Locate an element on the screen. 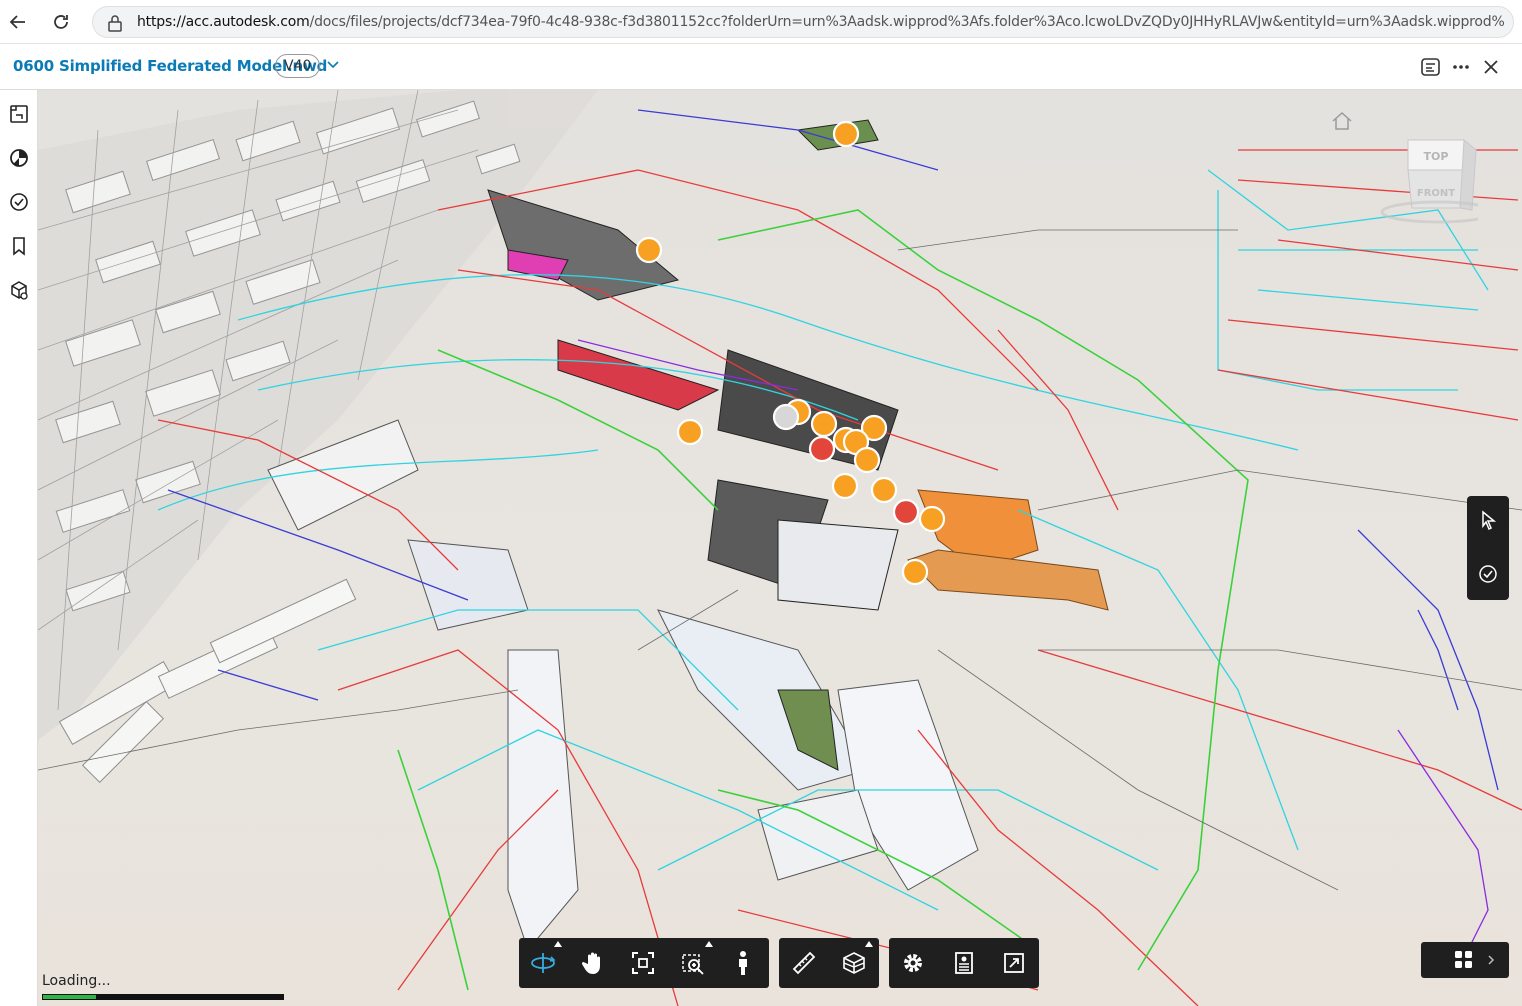 Image resolution: width=1522 pixels, height=1006 pixels. sheets-views-icon is located at coordinates (19, 114).